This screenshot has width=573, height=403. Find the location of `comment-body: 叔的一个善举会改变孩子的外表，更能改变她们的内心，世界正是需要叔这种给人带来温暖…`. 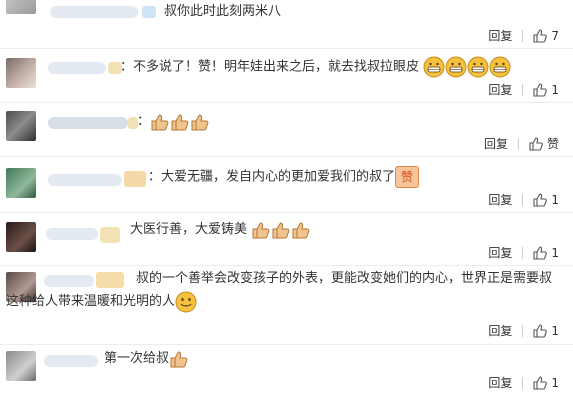

comment-body: 叔的一个善举会改变孩子的外表，更能改变她们的内心，世界正是需要叔这种给人带来温暖… is located at coordinates (279, 290).